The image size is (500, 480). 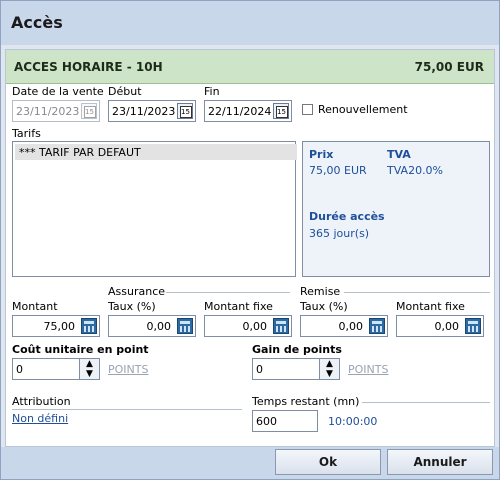 What do you see at coordinates (353, 421) in the screenshot?
I see `temps-display: 10:00:00` at bounding box center [353, 421].